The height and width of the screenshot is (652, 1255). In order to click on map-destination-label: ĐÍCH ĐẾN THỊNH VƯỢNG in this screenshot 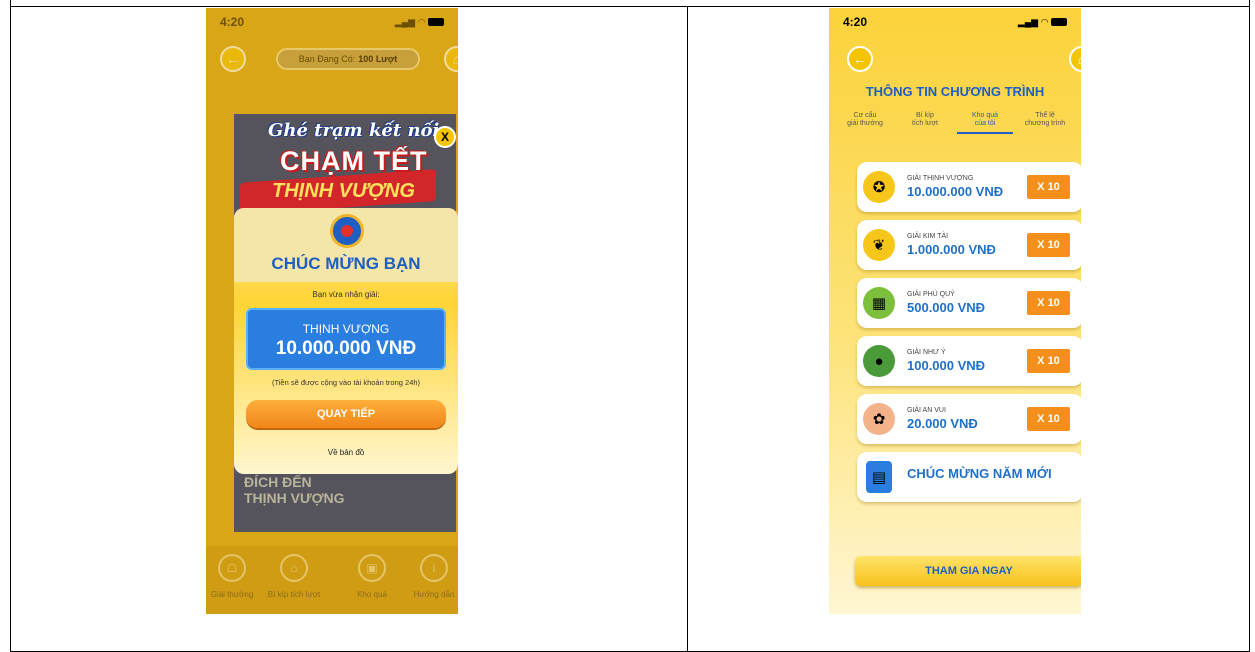, I will do `click(294, 490)`.